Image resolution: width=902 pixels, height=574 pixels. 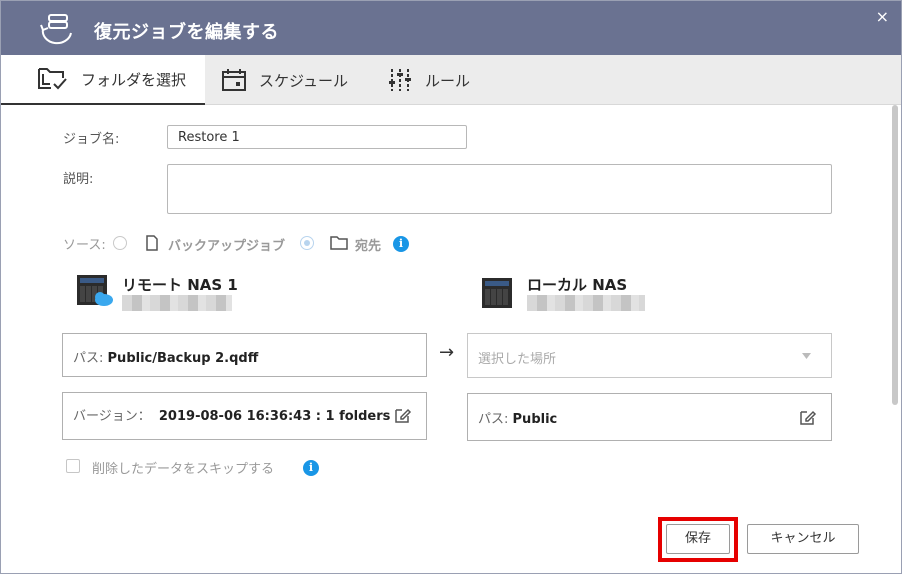 What do you see at coordinates (183, 469) in the screenshot?
I see `skip-deleted-label: 削除したデータをスキップする` at bounding box center [183, 469].